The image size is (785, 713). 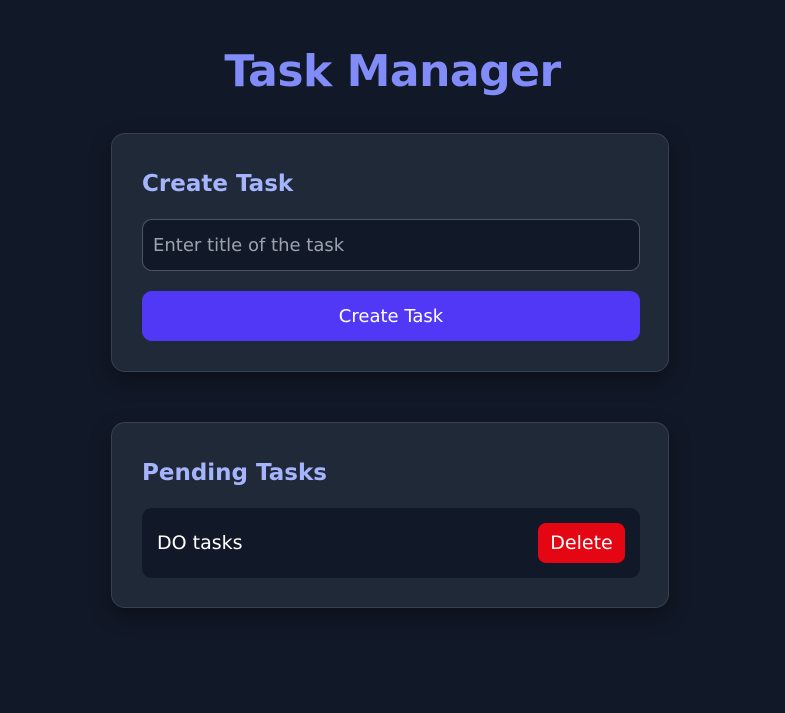 I want to click on pending-tasks-heading: Pending Tasks, so click(x=234, y=473).